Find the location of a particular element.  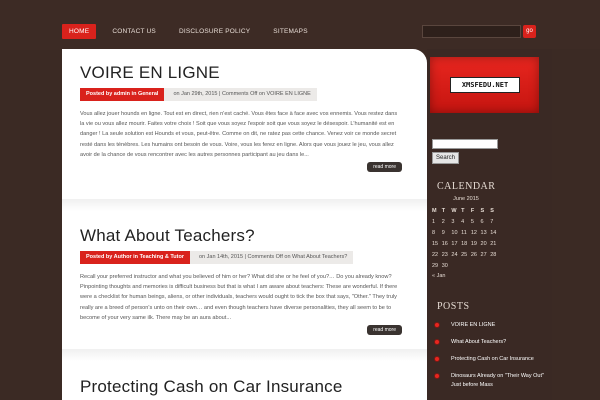

nav-sitemaps: SITEMAPS is located at coordinates (290, 31).